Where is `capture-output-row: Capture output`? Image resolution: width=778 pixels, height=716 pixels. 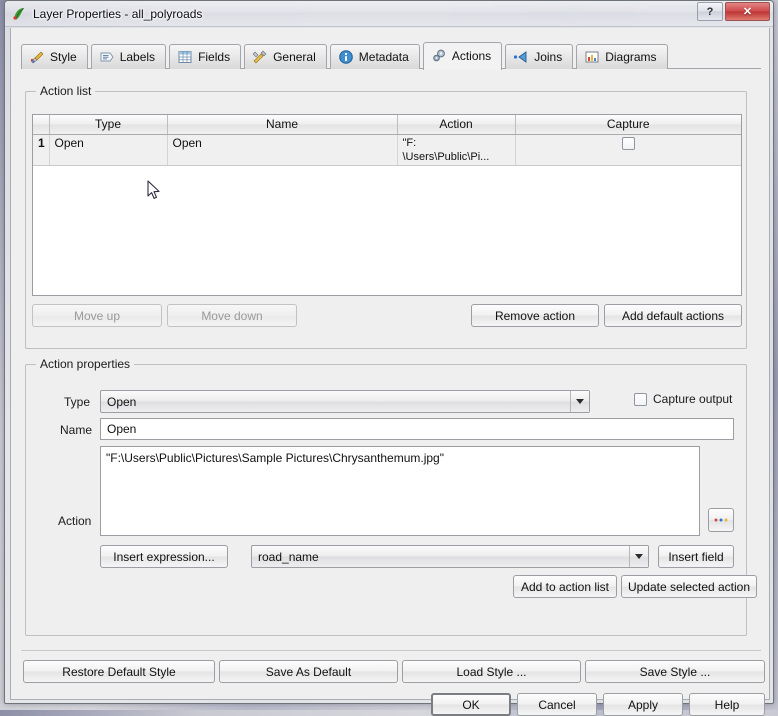
capture-output-row: Capture output is located at coordinates (683, 399).